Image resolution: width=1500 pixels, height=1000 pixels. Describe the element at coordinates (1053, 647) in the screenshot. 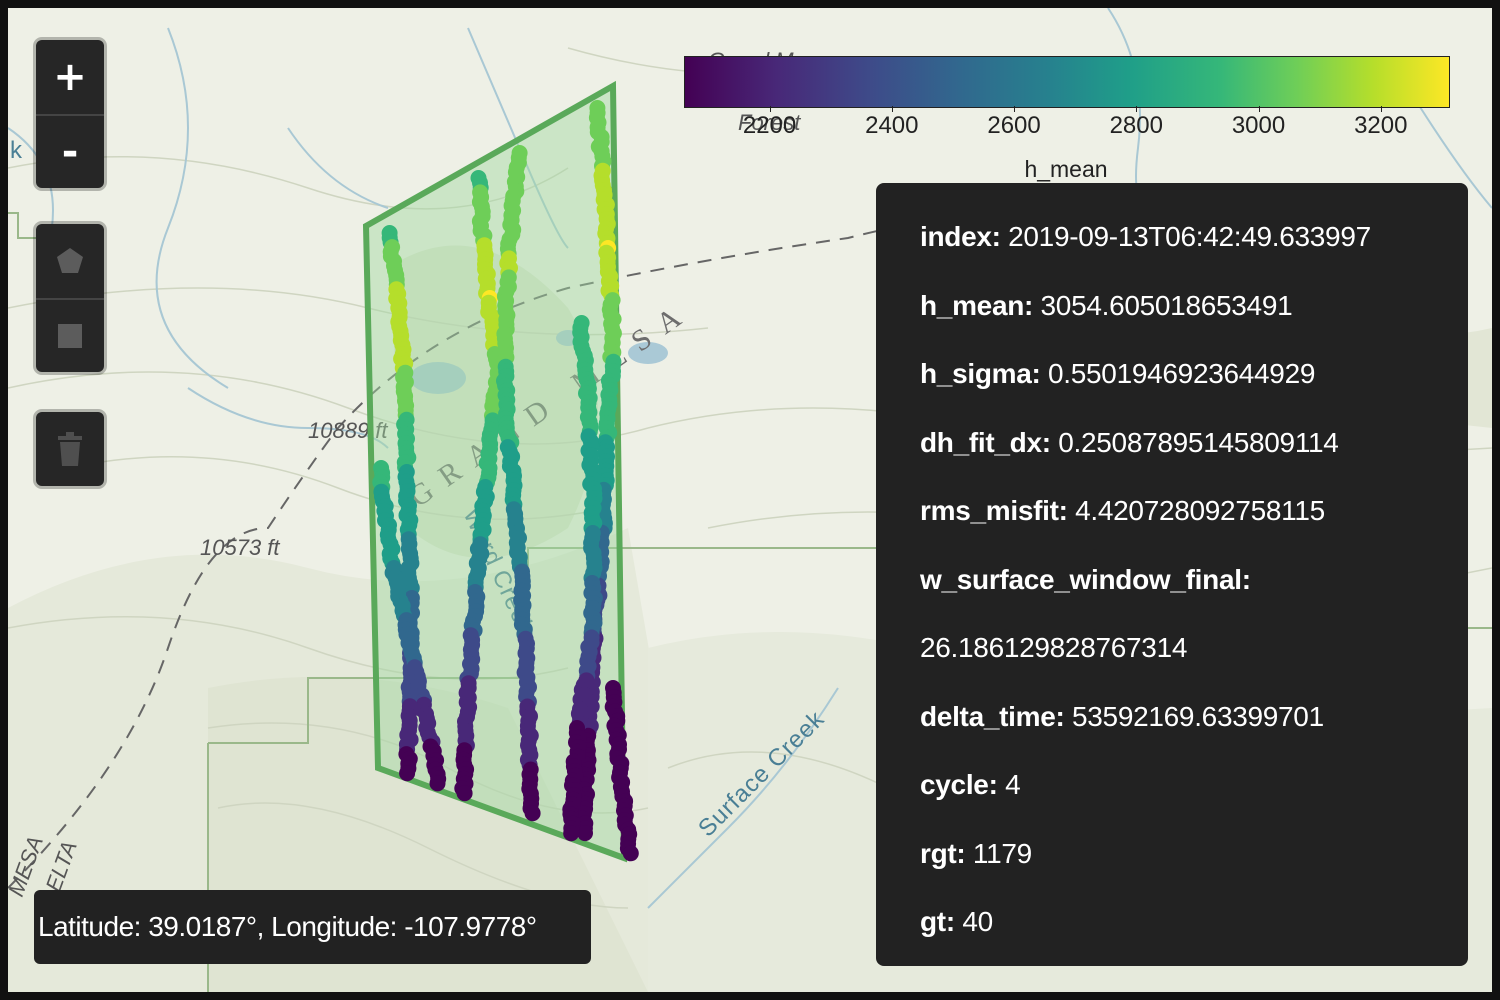

I see `popup-value: 26.186129828767314` at that location.